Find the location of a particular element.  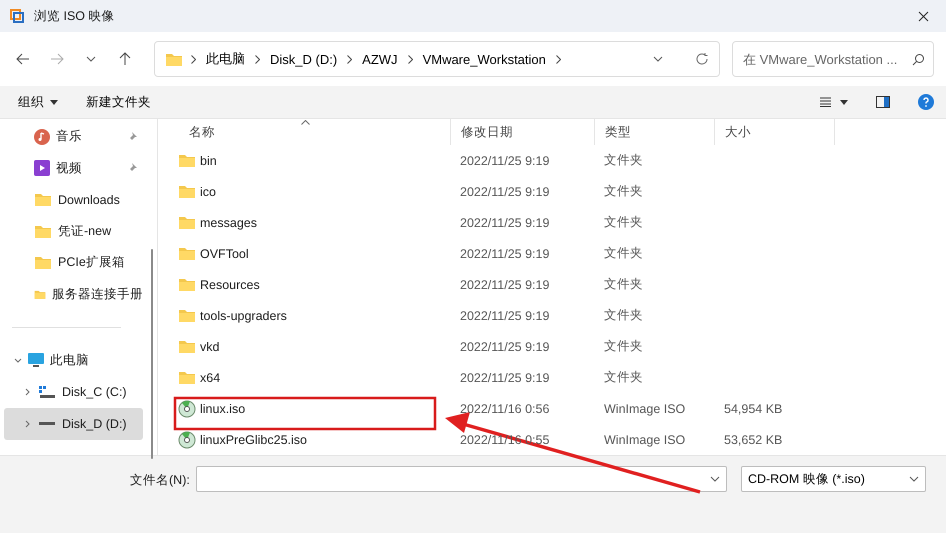

breadcrumb: Disk_D (D:) is located at coordinates (304, 59).